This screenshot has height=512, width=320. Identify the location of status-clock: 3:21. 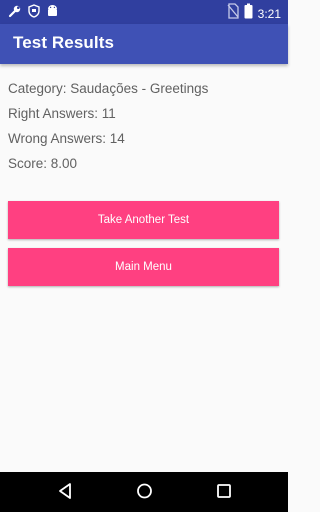
(269, 13).